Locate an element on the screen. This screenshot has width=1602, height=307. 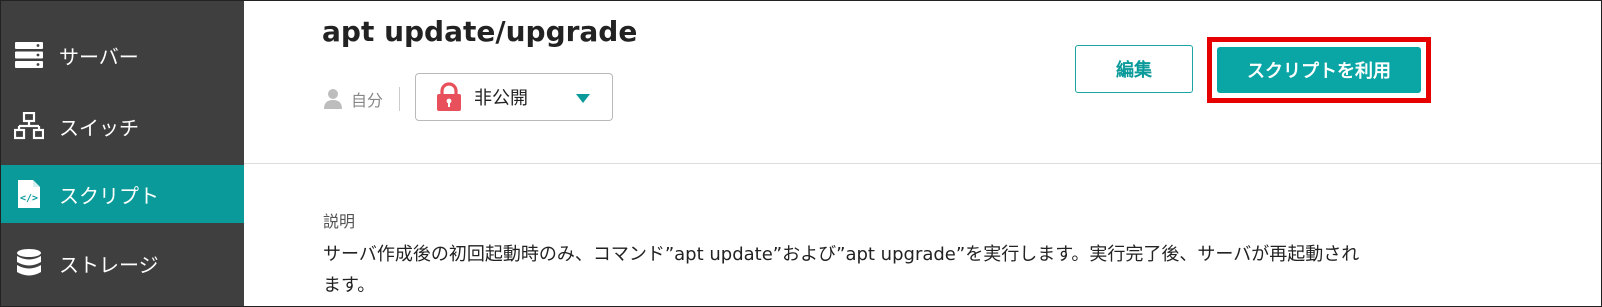
owner-label: 自分 is located at coordinates (367, 100).